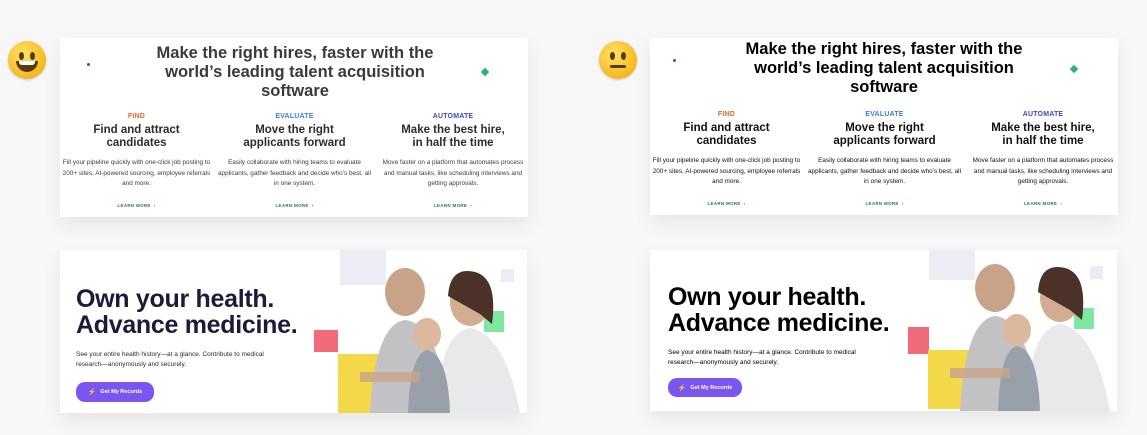 This screenshot has height=435, width=1147. Describe the element at coordinates (618, 60) in the screenshot. I see `neutral-face-icon` at that location.